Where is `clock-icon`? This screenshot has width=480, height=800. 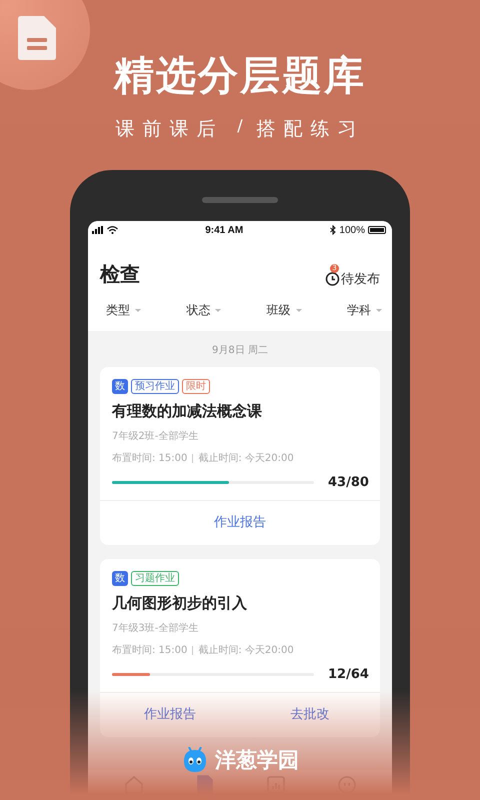 clock-icon is located at coordinates (332, 278).